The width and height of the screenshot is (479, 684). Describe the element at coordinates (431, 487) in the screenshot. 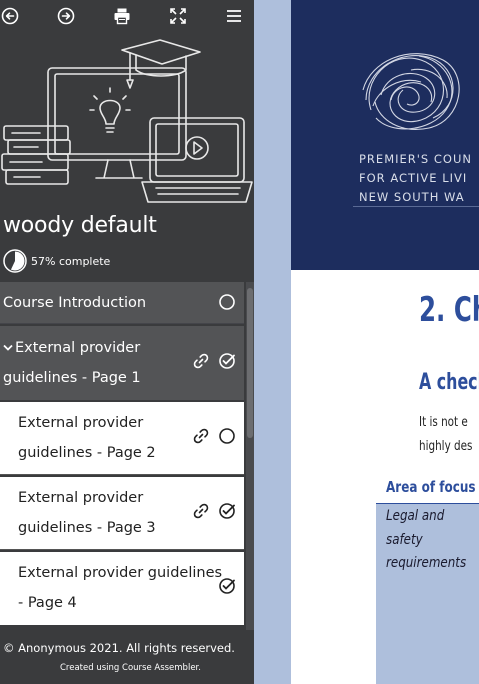

I see `table-header-area-of-focus: Area of focus` at that location.